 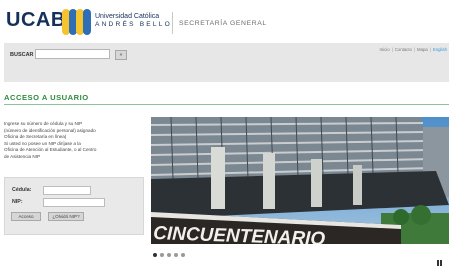 What do you see at coordinates (77, 22) in the screenshot?
I see `ucab-logo-icon` at bounding box center [77, 22].